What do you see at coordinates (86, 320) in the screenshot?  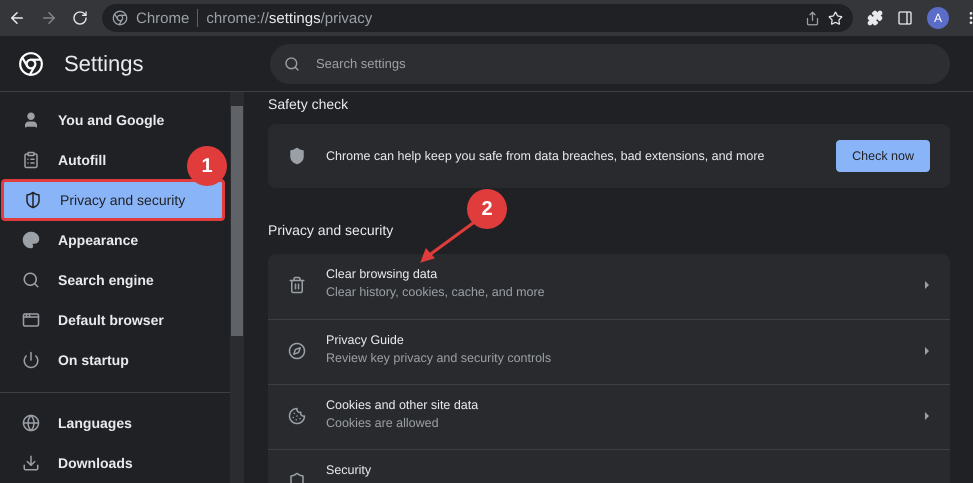 I see `sidebar-item: Default browser` at bounding box center [86, 320].